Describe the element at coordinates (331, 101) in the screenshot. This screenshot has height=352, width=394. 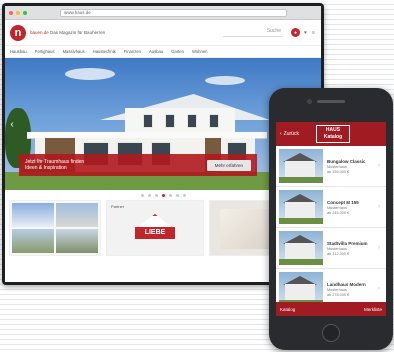
I see `speaker-grille` at that location.